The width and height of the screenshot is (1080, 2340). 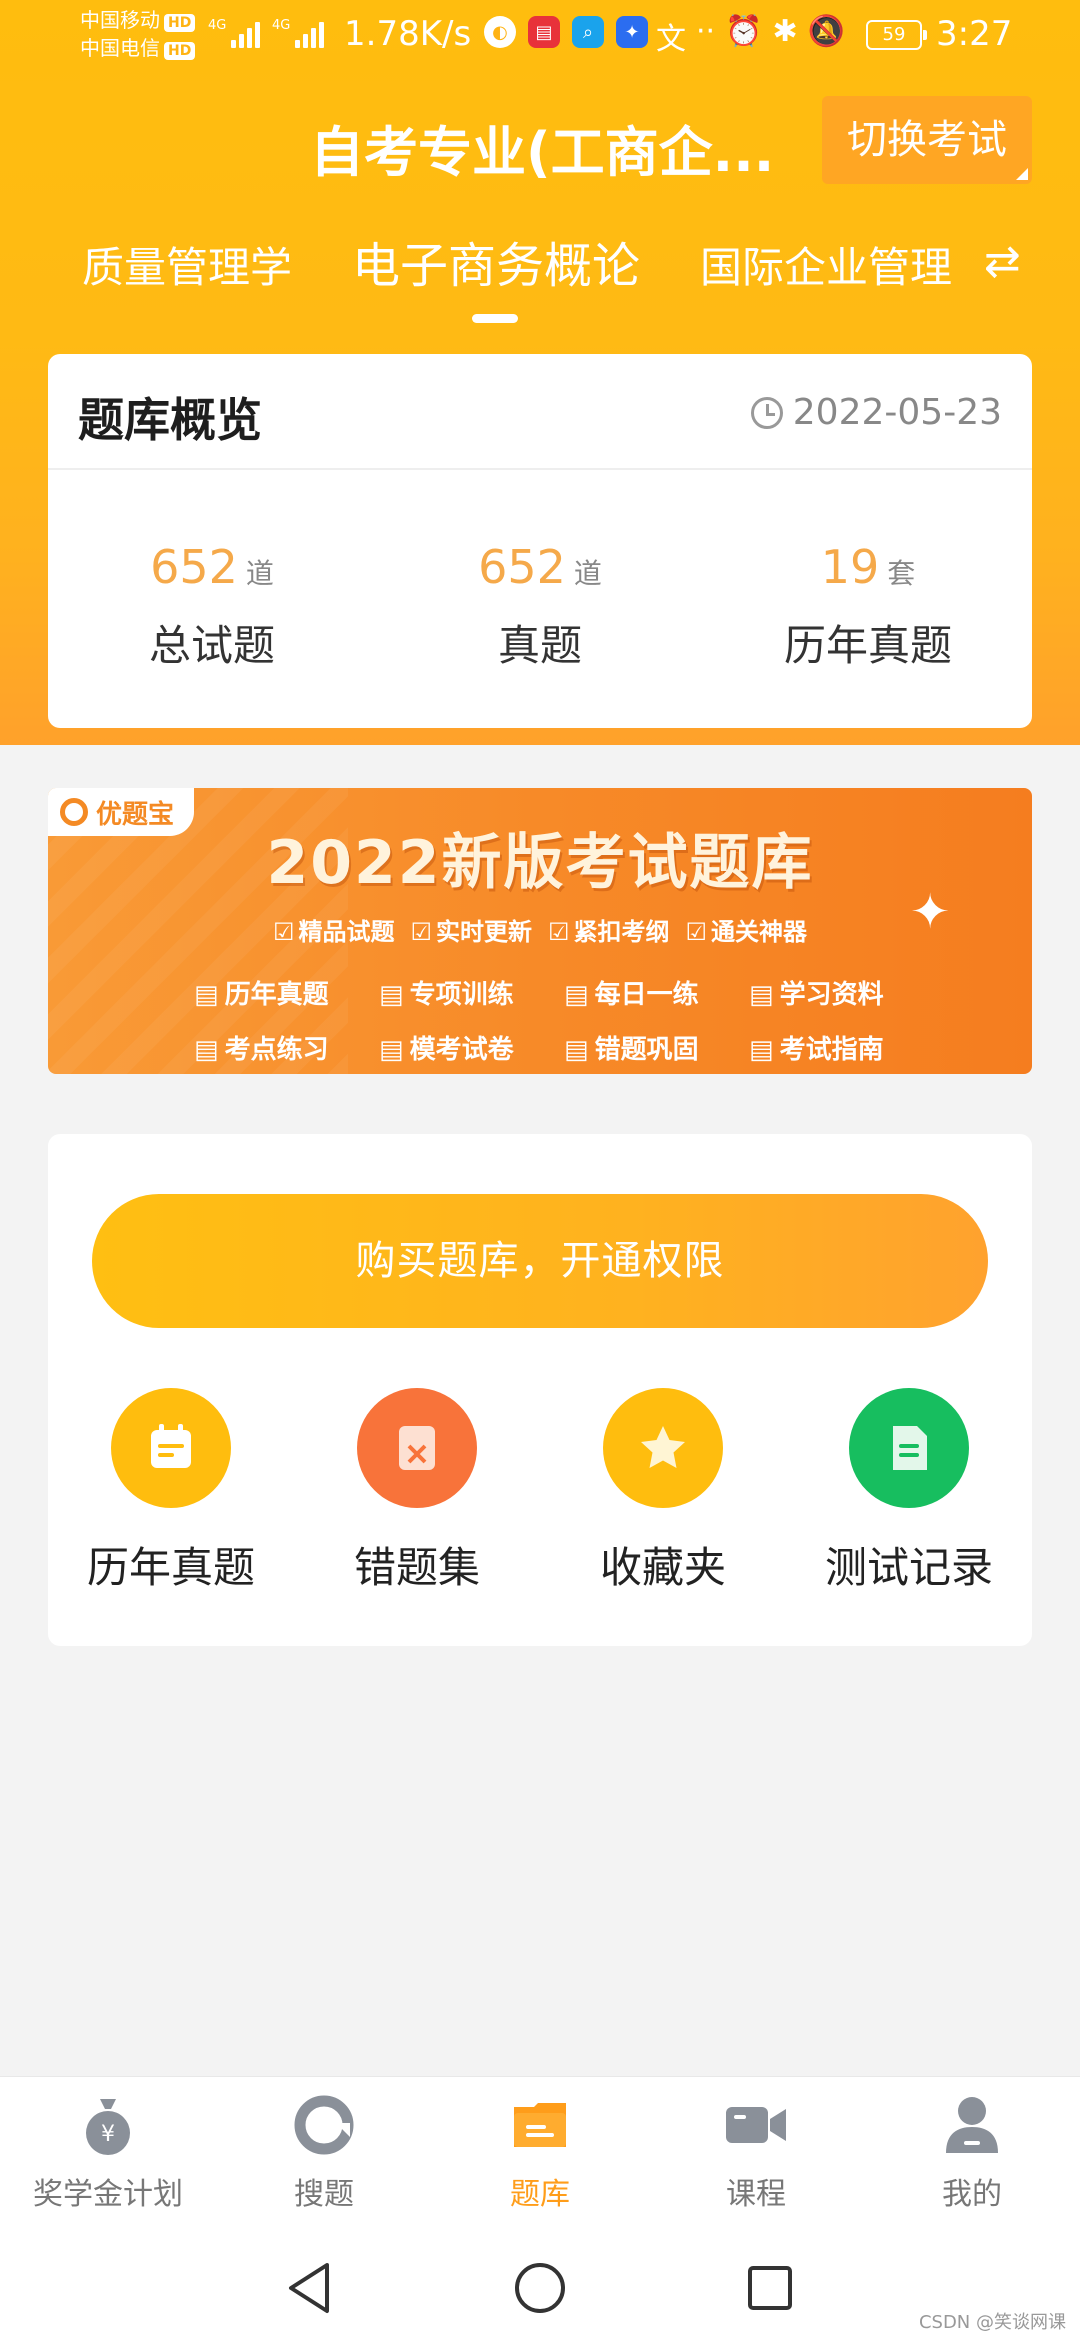 I want to click on wrong-answer-icon, so click(x=417, y=1448).